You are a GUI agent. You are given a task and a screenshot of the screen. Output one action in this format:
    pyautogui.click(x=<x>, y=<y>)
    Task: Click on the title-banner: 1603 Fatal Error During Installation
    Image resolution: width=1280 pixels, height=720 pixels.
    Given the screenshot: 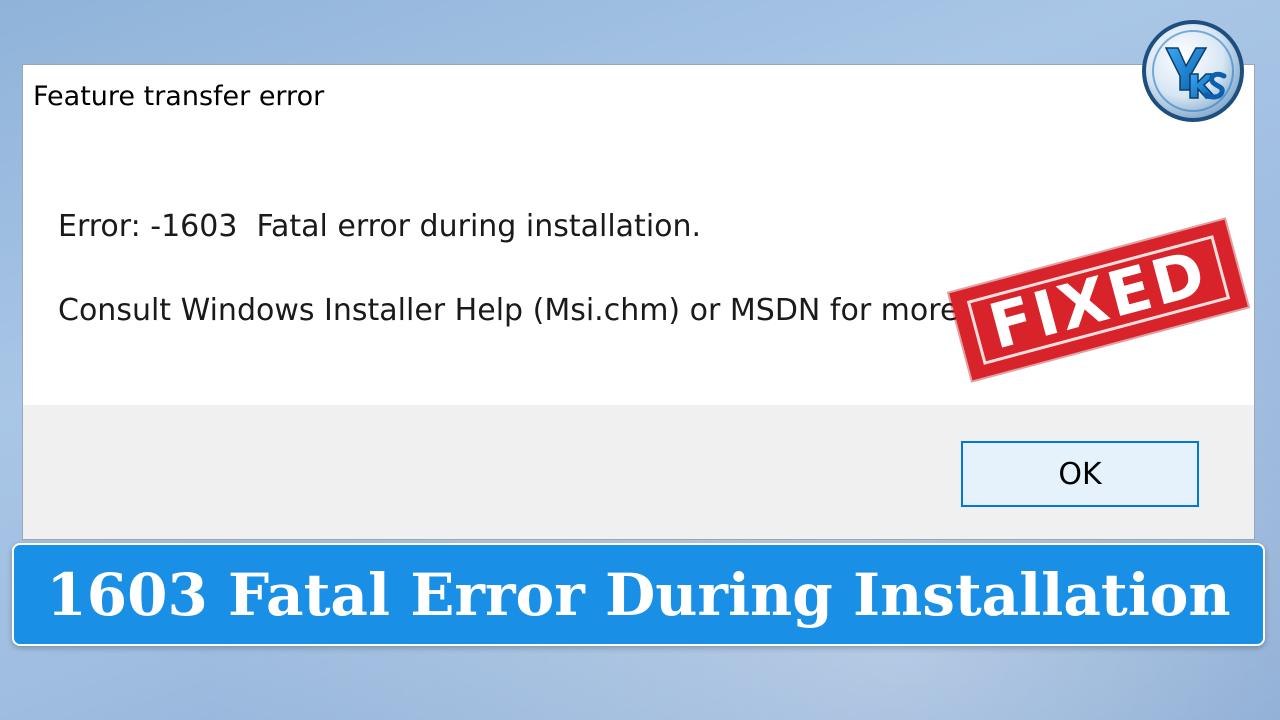 What is the action you would take?
    pyautogui.click(x=638, y=594)
    